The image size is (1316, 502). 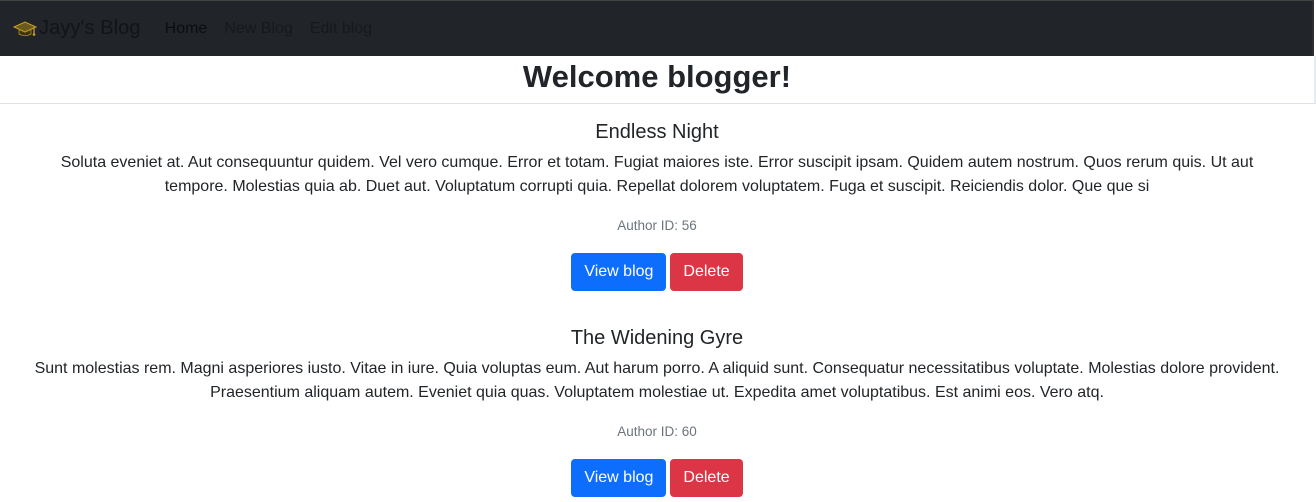 I want to click on nav-edit-blog-link: Edit blog, so click(x=341, y=29).